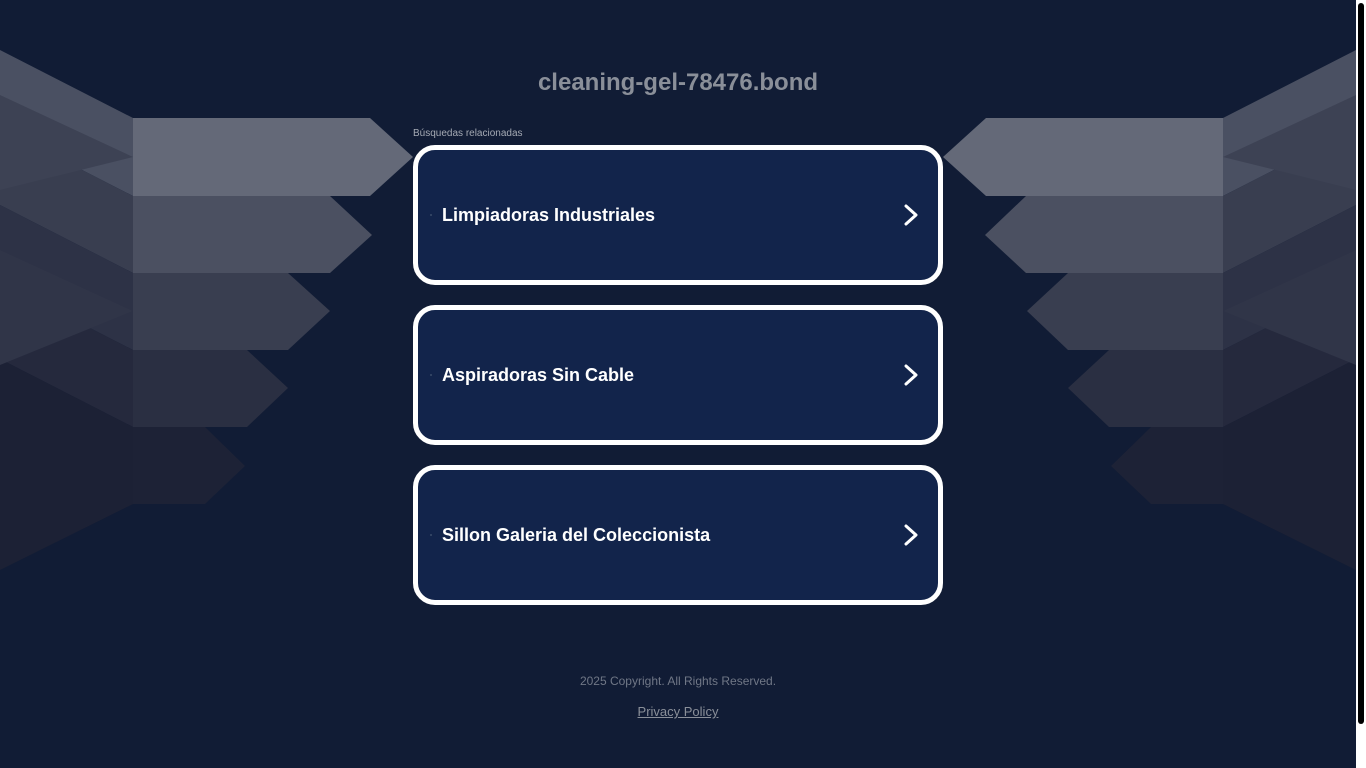  What do you see at coordinates (1361, 363) in the screenshot?
I see `scrollbar-thumb` at bounding box center [1361, 363].